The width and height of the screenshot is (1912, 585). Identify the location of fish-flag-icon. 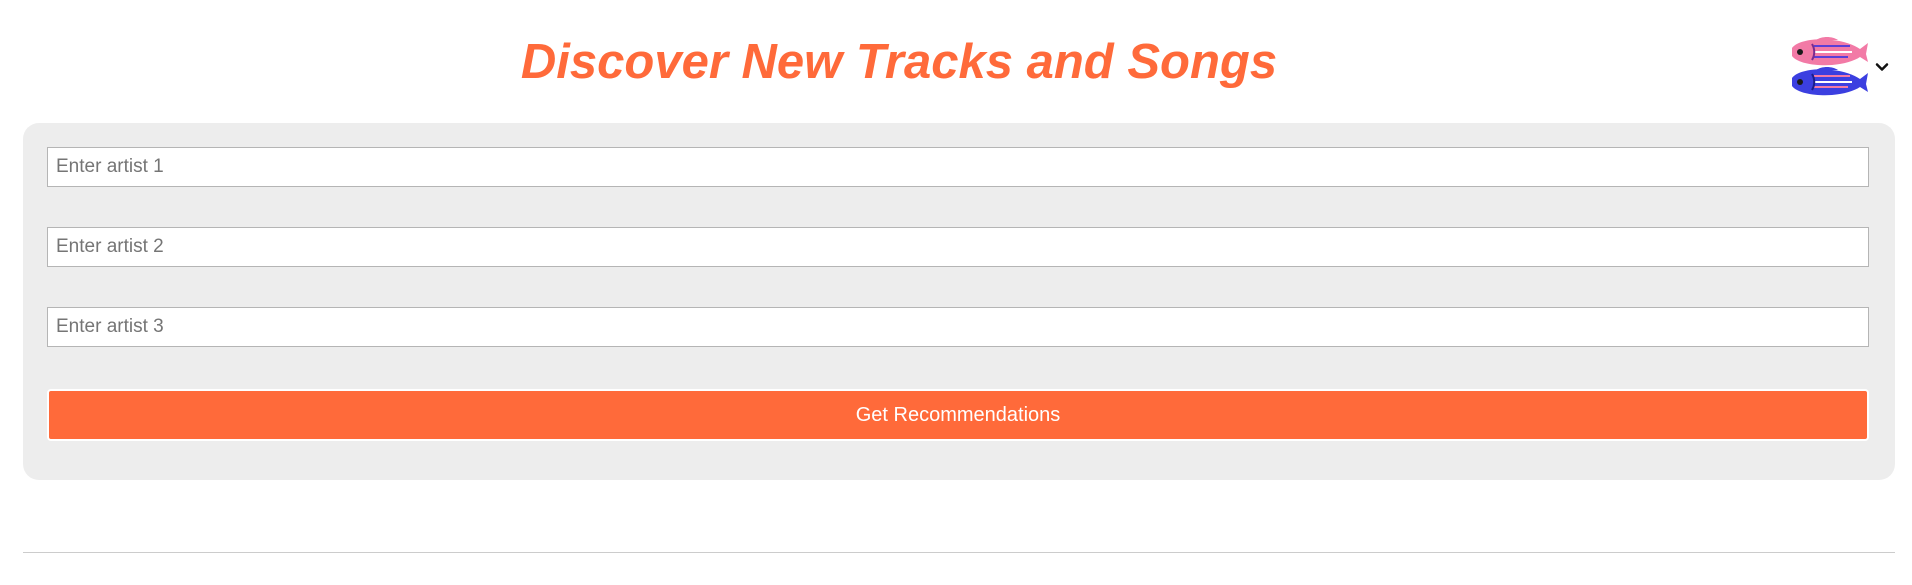
(1830, 66).